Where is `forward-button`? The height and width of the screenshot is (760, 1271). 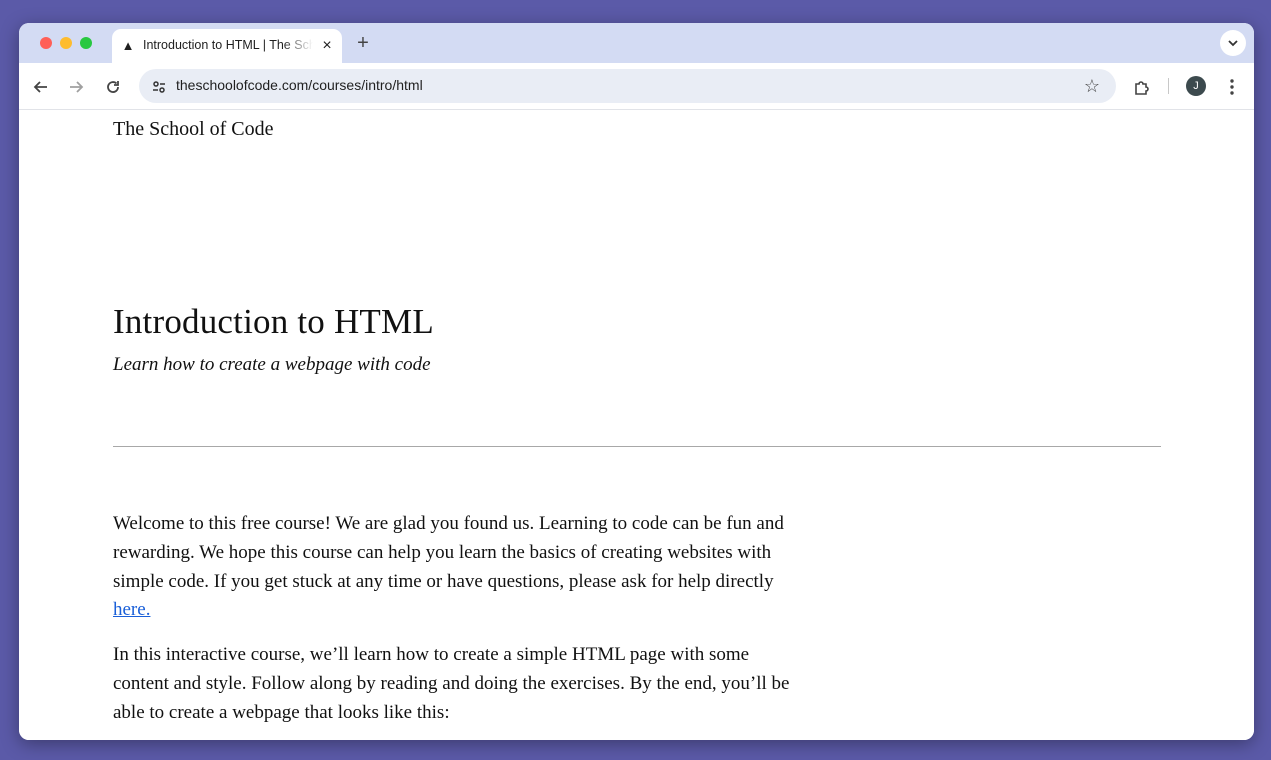
forward-button is located at coordinates (76, 86).